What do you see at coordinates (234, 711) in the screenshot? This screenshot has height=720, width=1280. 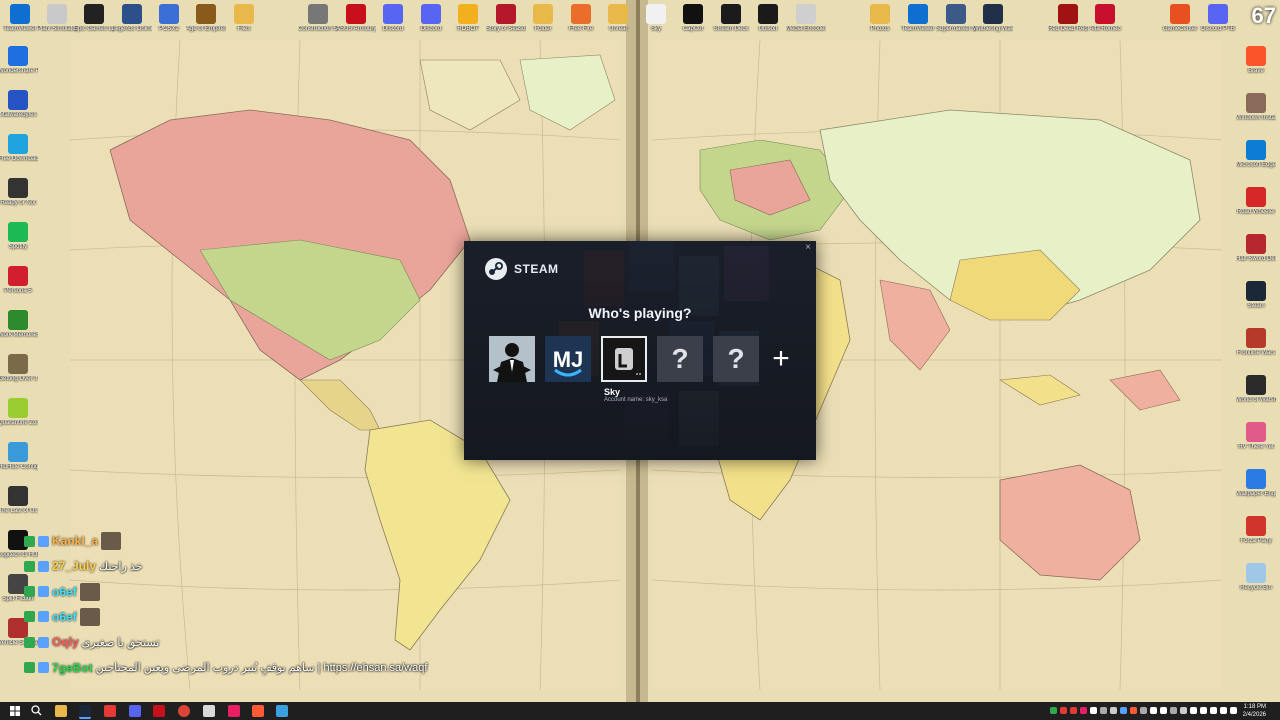 I see `maps-icon` at bounding box center [234, 711].